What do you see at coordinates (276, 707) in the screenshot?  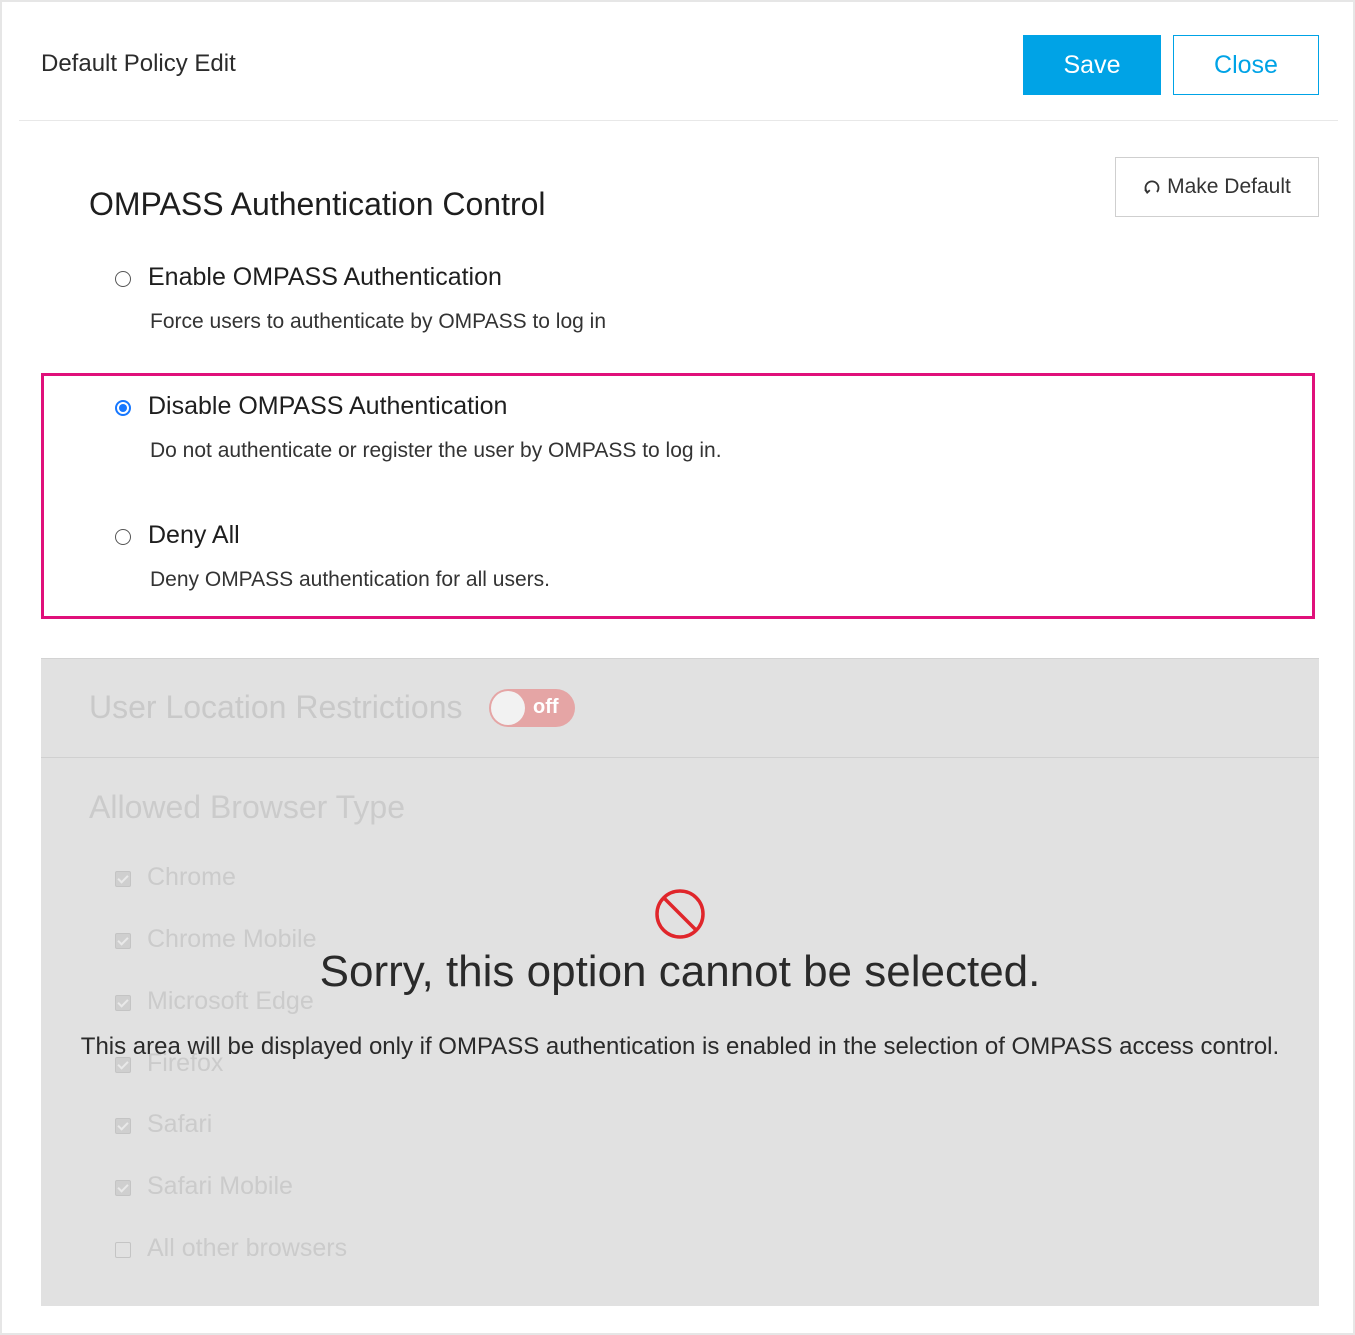 I see `location-restrictions-title: User Location Restrictions` at bounding box center [276, 707].